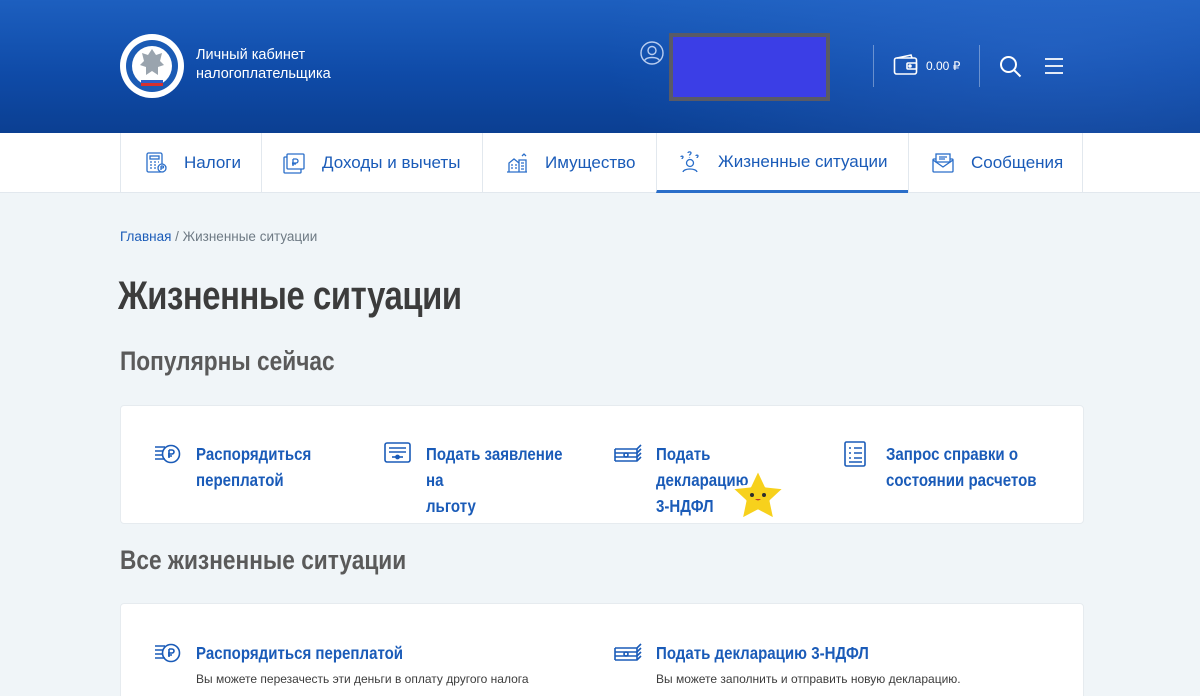  What do you see at coordinates (227, 361) in the screenshot?
I see `popular-heading: Популярны сейчас` at bounding box center [227, 361].